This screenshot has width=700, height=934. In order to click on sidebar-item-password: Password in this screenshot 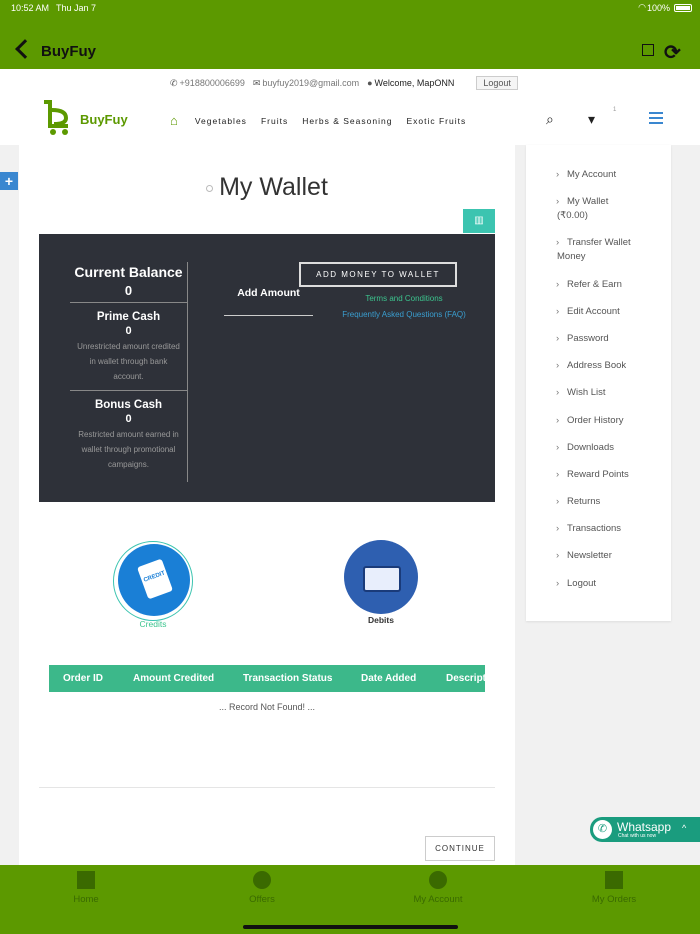, I will do `click(598, 339)`.